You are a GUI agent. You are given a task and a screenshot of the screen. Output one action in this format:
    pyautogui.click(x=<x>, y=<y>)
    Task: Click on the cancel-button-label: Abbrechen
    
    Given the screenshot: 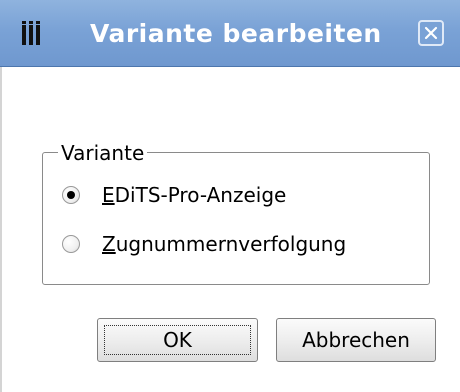 What is the action you would take?
    pyautogui.click(x=356, y=340)
    